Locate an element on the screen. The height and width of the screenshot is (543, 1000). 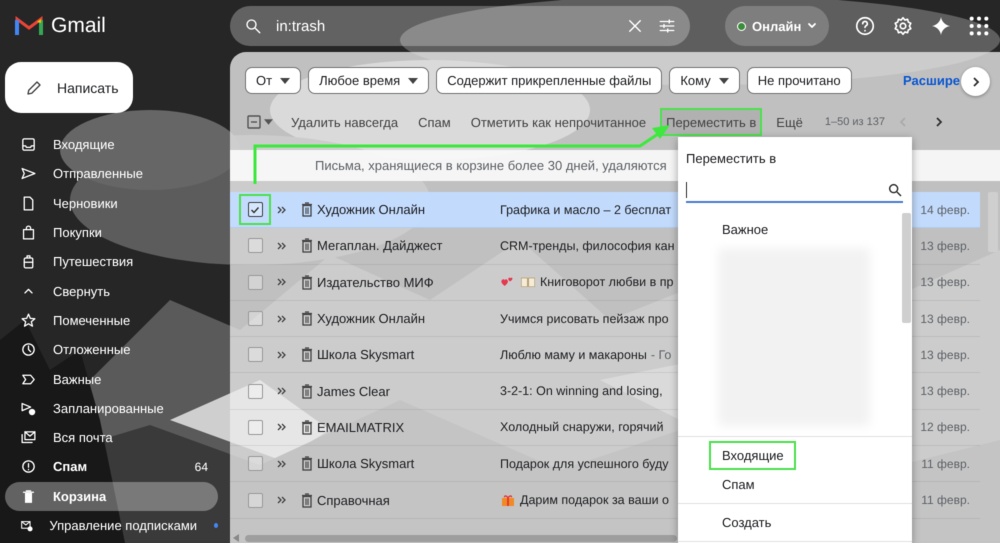
caret-icon is located at coordinates (812, 26).